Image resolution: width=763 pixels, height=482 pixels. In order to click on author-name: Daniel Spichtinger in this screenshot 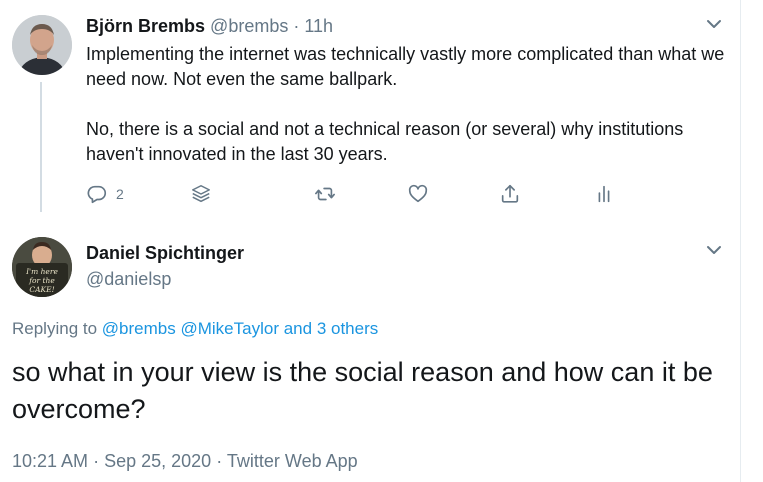, I will do `click(165, 253)`.